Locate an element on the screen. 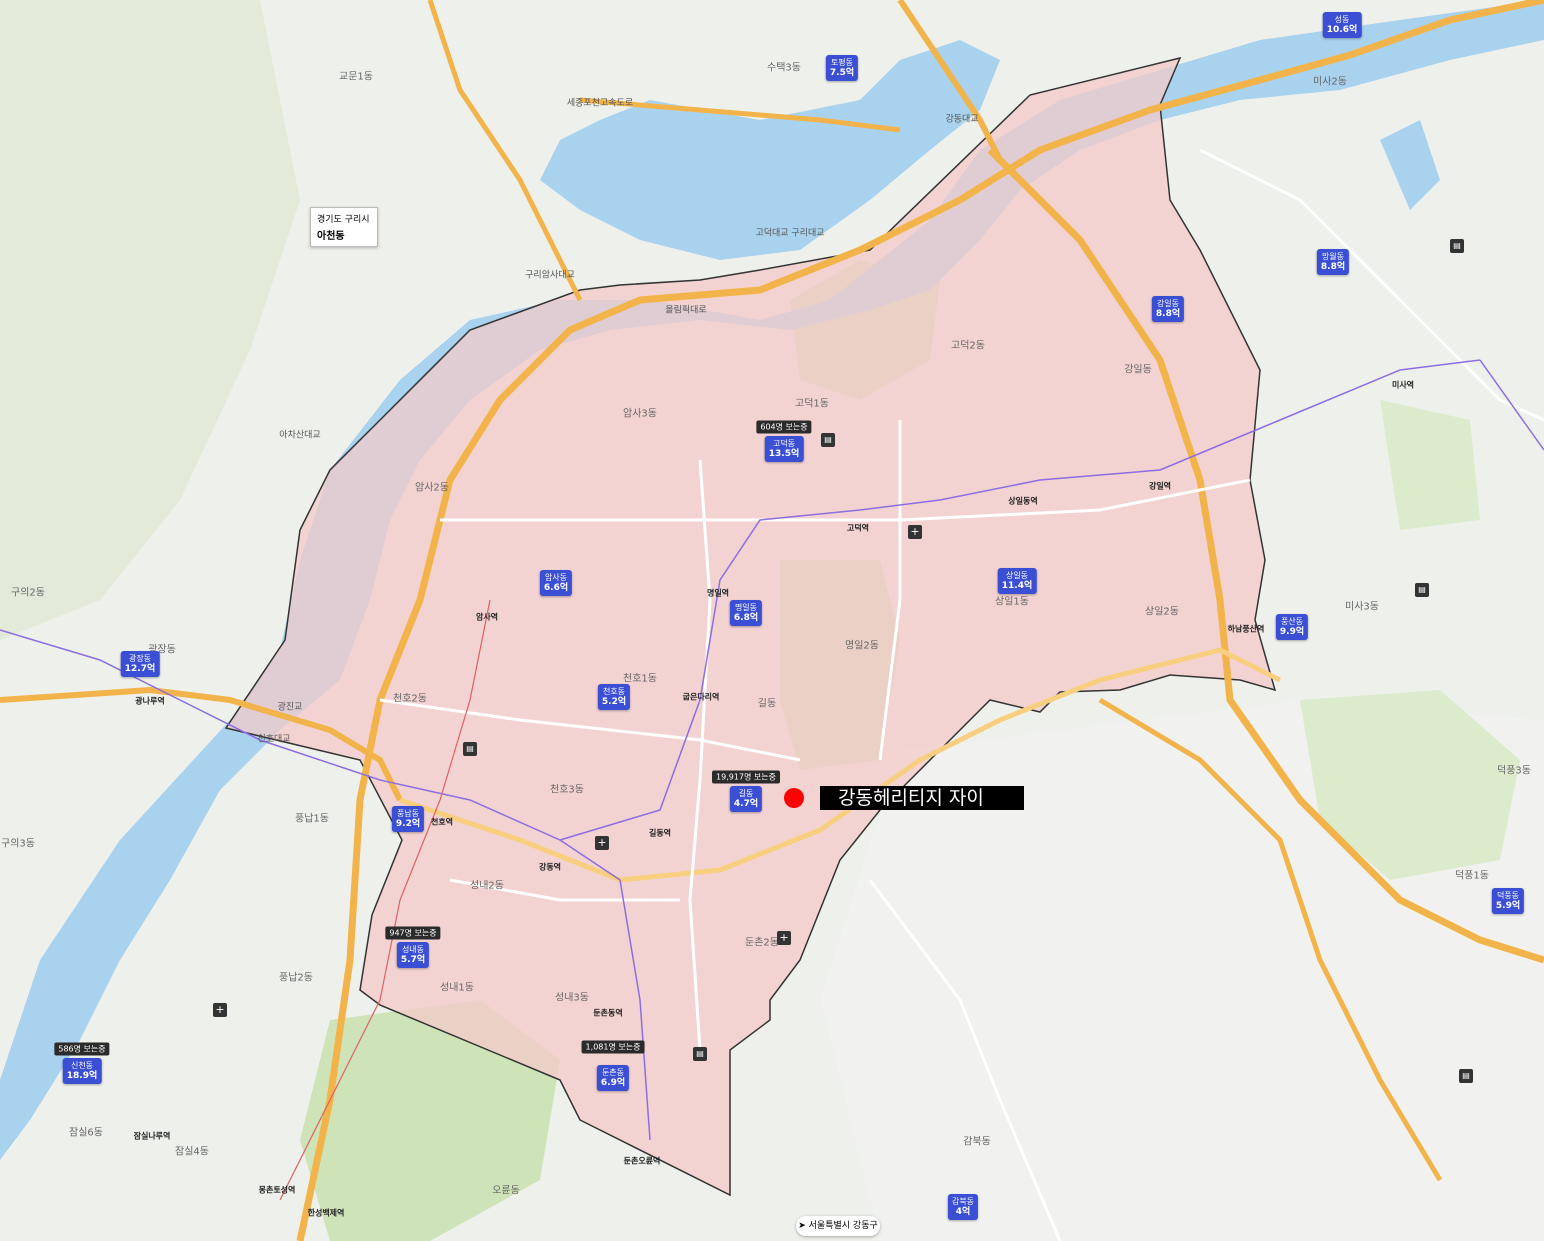 The height and width of the screenshot is (1241, 1544). price-badge-dong: 상일동 is located at coordinates (1017, 575).